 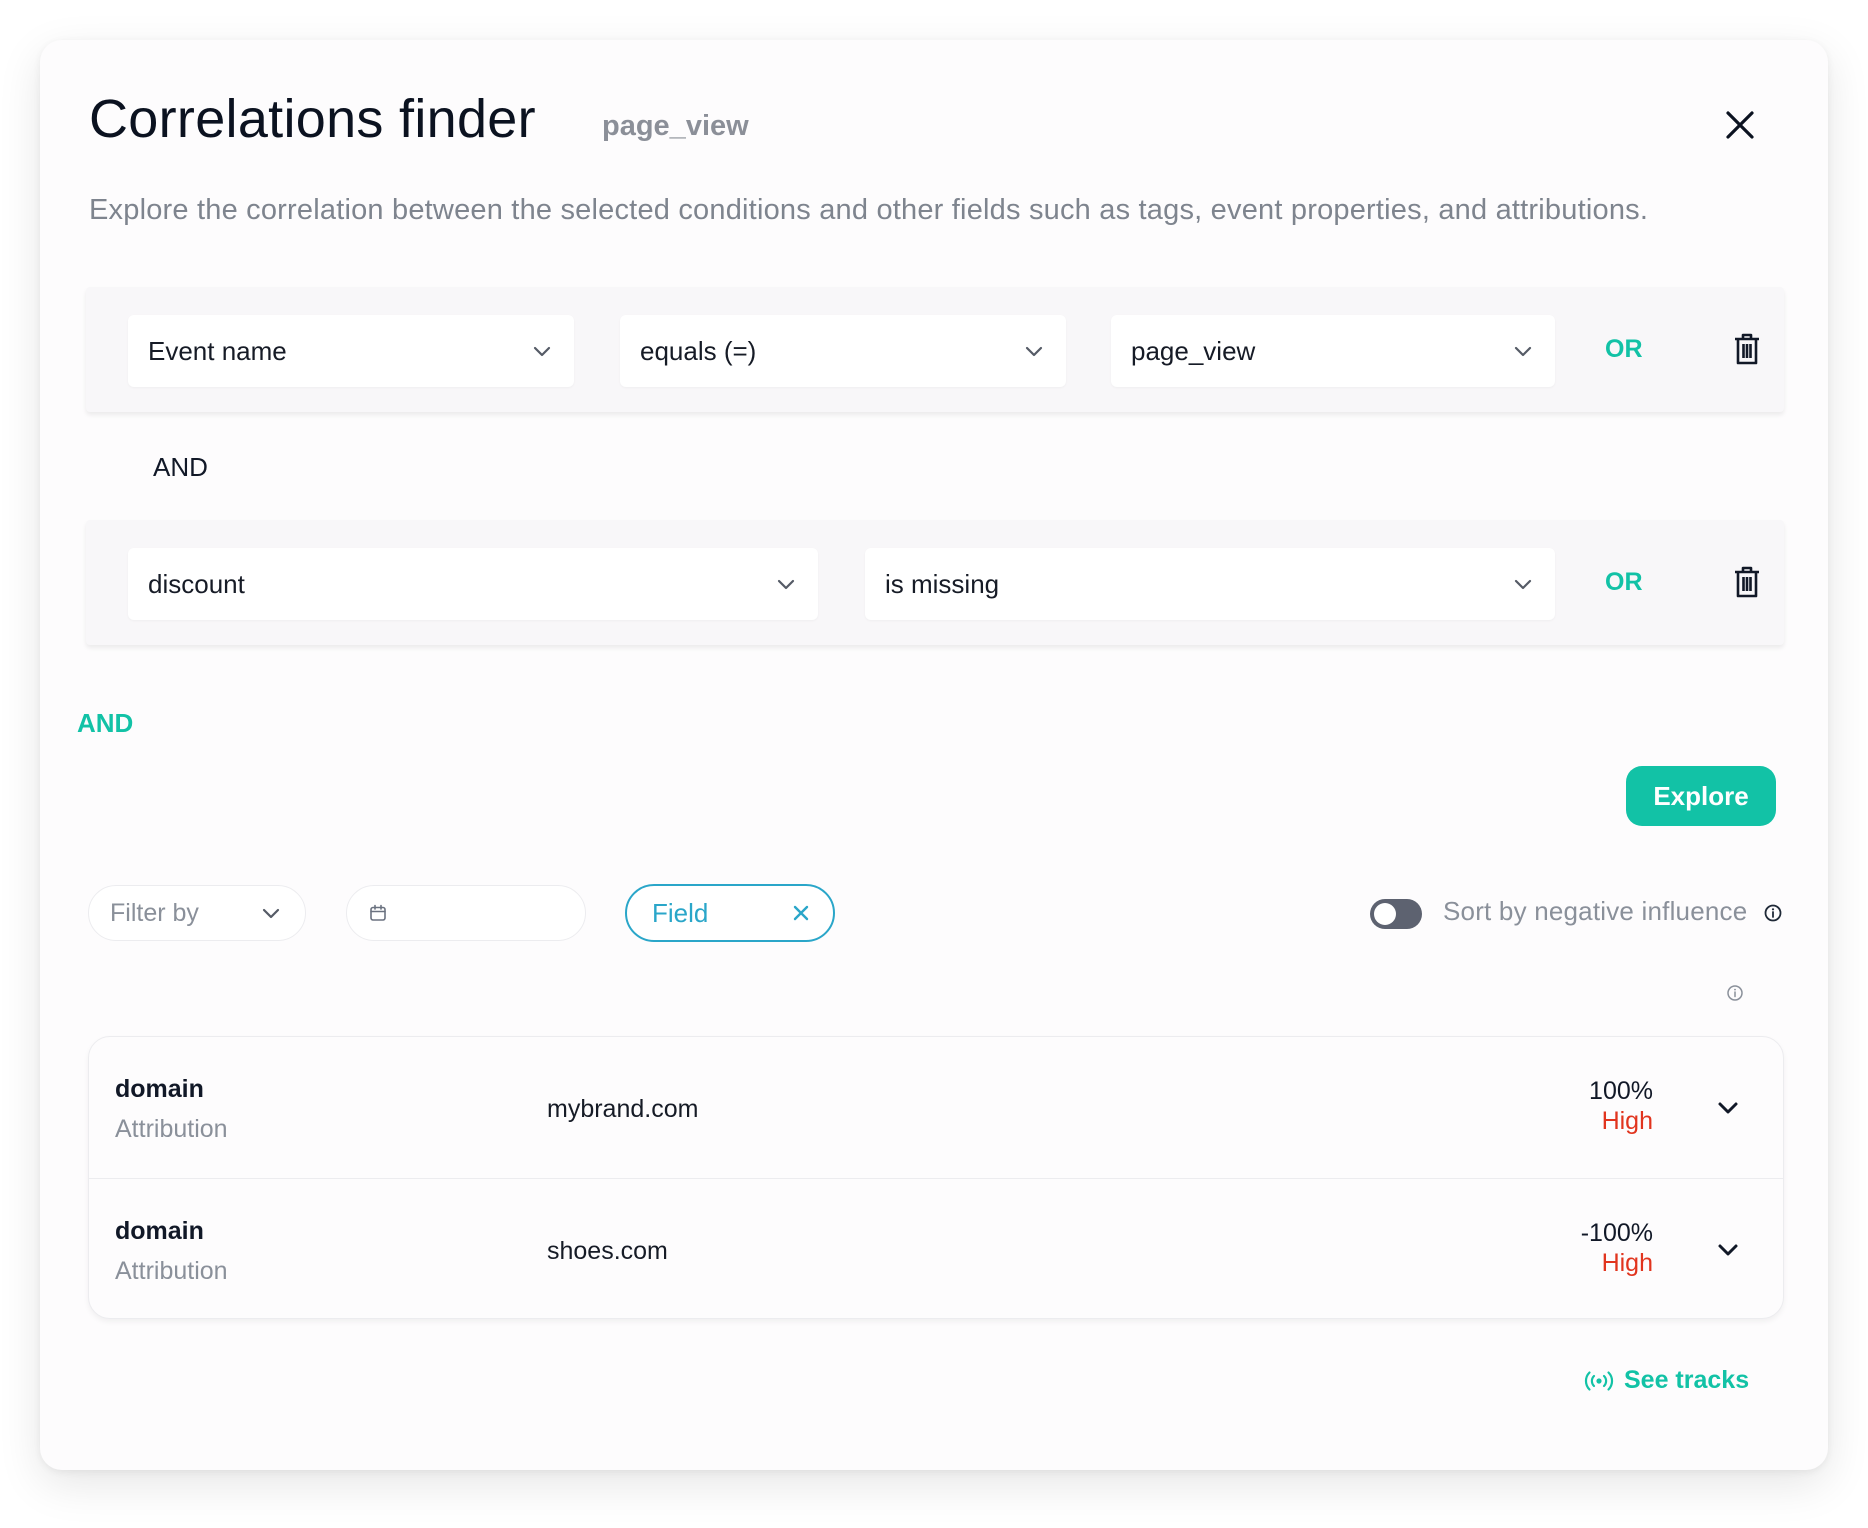 I want to click on field-filter-chip: Field, so click(x=730, y=913).